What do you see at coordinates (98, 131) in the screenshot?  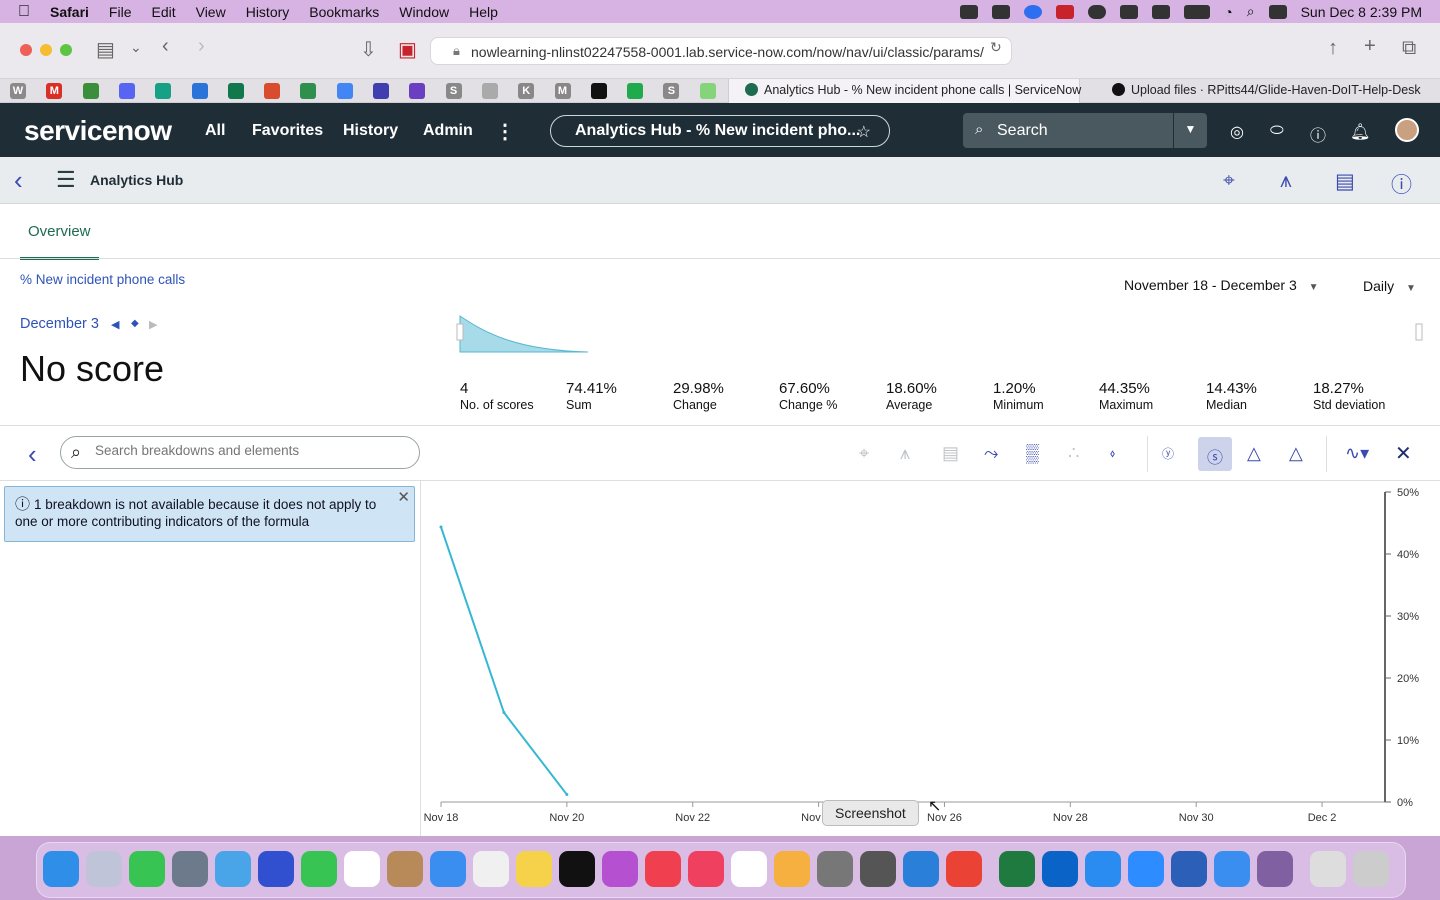 I see `servicenow-logo: servicenow` at bounding box center [98, 131].